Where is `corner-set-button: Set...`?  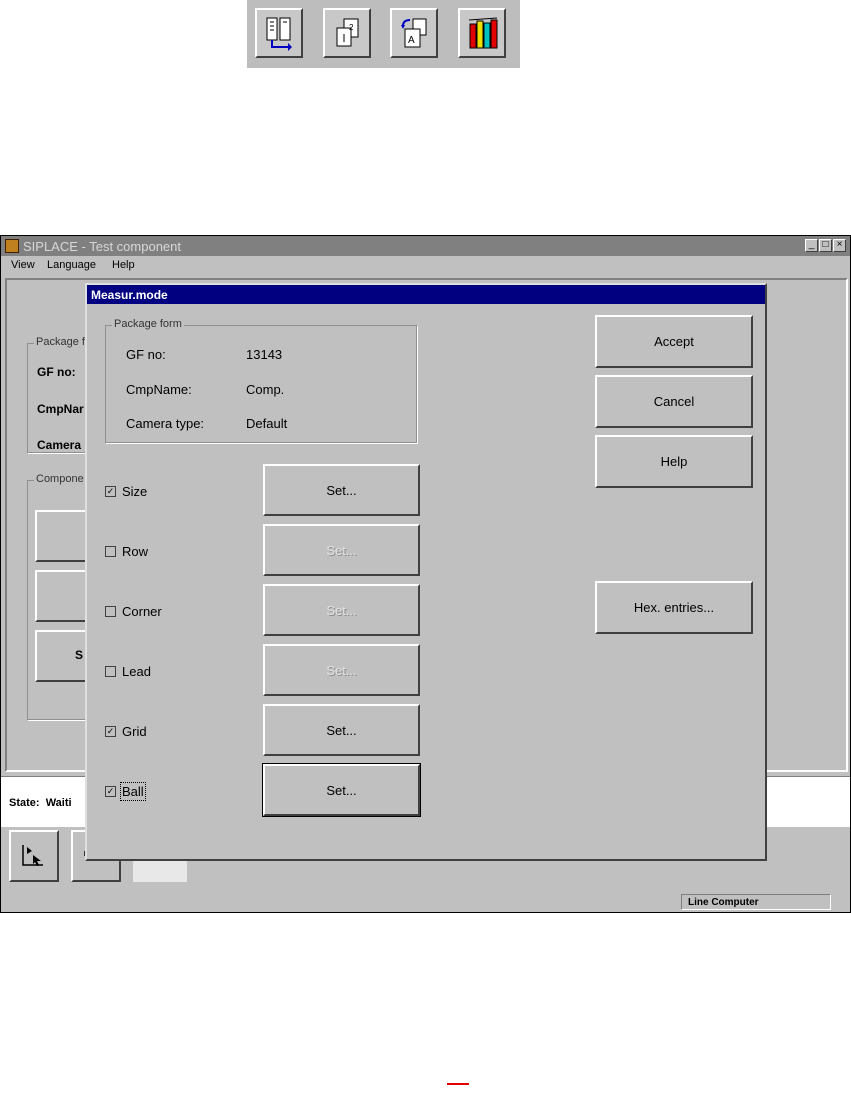
corner-set-button: Set... is located at coordinates (341, 610).